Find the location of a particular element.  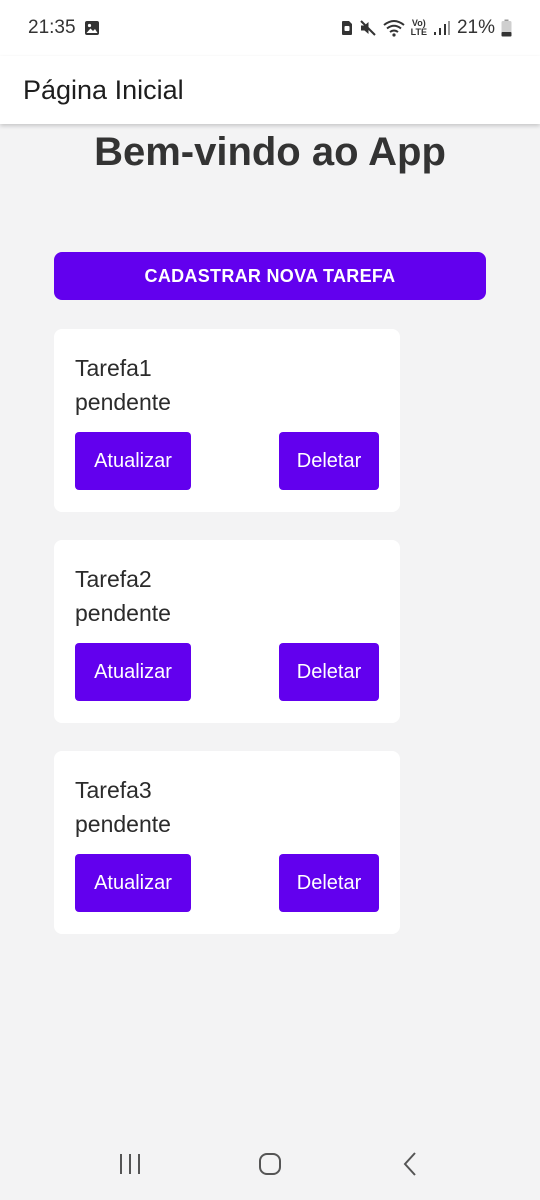

recents-icon is located at coordinates (130, 1164).